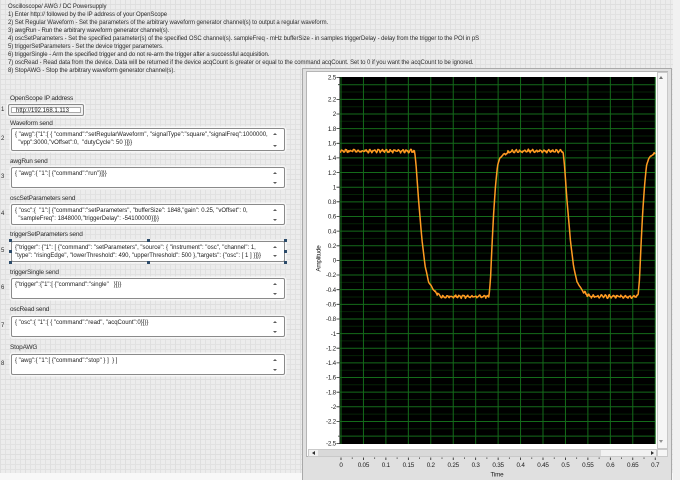  Describe the element at coordinates (331, 422) in the screenshot. I see `svg-text: -2.2` at that location.